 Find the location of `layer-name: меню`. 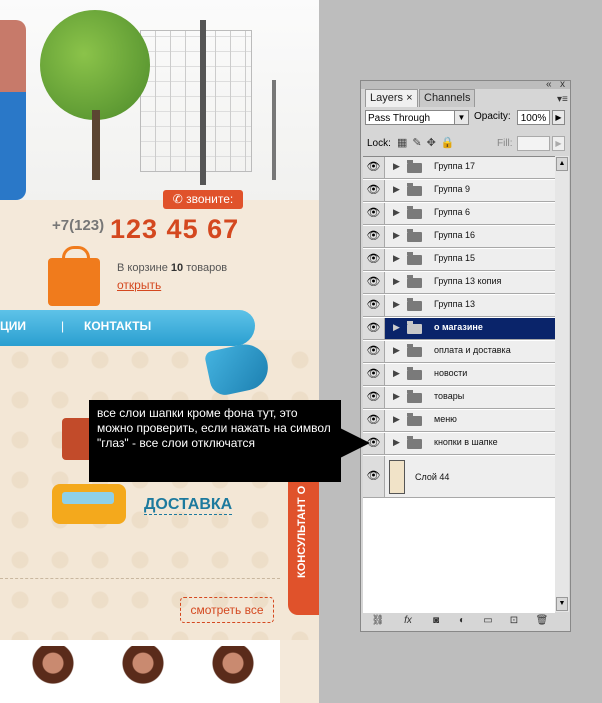

layer-name: меню is located at coordinates (445, 419).